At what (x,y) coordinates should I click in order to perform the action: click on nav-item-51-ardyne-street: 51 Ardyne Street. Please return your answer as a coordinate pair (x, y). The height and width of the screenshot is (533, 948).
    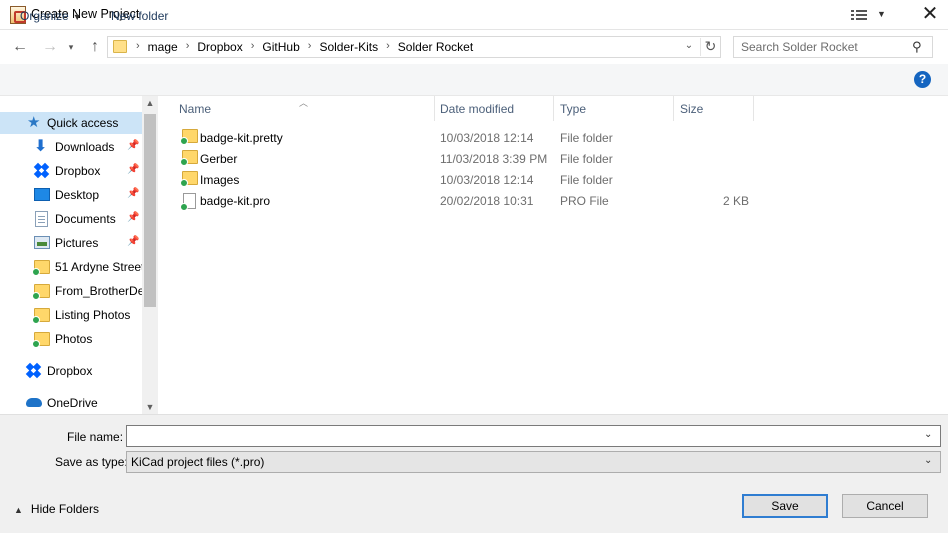
    Looking at the image, I should click on (71, 267).